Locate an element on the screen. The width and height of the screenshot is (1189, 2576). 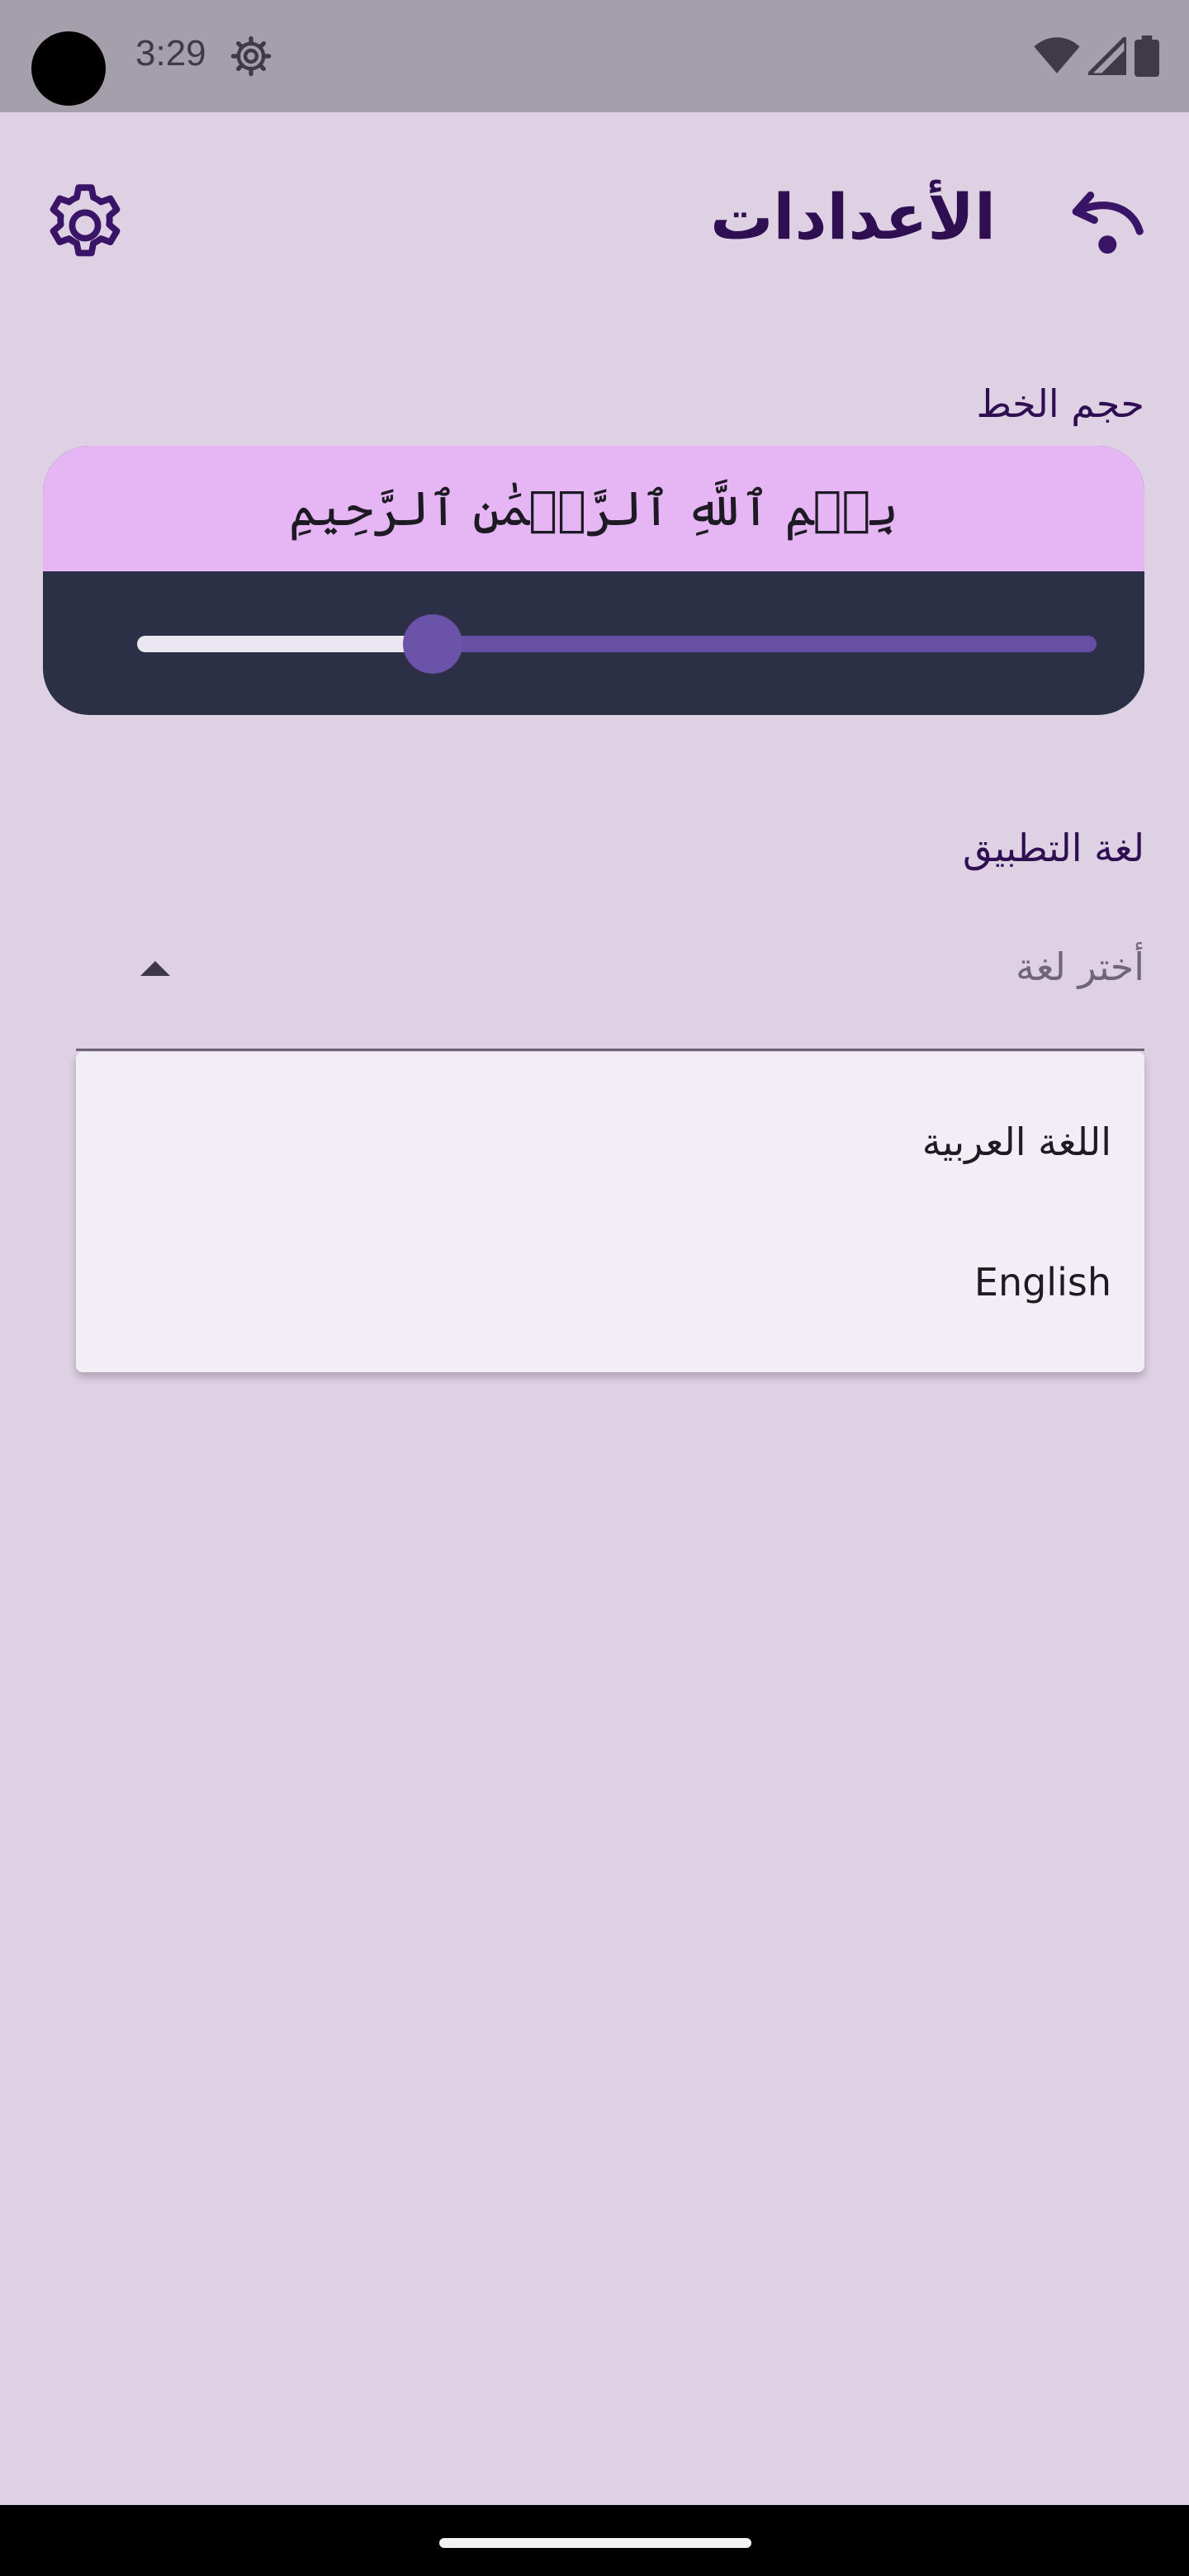
slider-inactive-track is located at coordinates (765, 644).